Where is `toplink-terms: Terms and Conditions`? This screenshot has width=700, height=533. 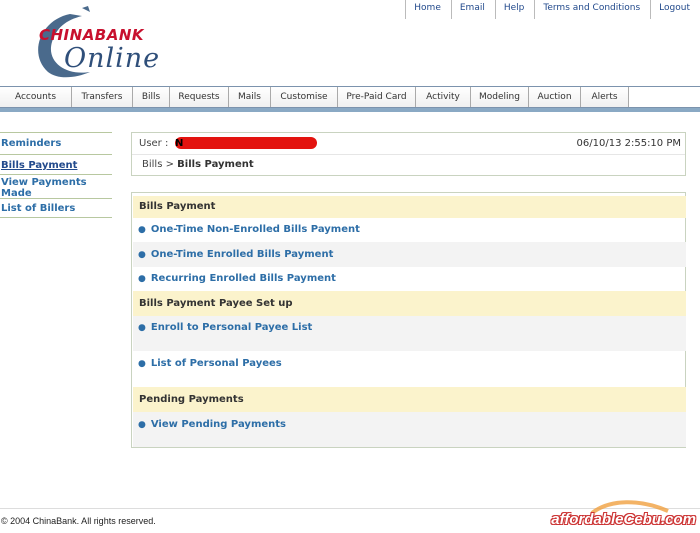 toplink-terms: Terms and Conditions is located at coordinates (592, 9).